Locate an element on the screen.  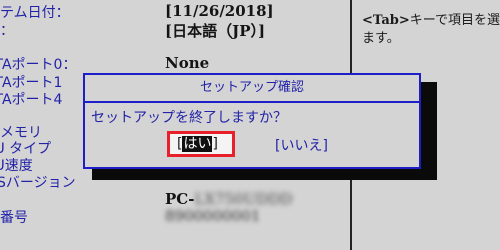
sata-port-0-value: None is located at coordinates (187, 63).